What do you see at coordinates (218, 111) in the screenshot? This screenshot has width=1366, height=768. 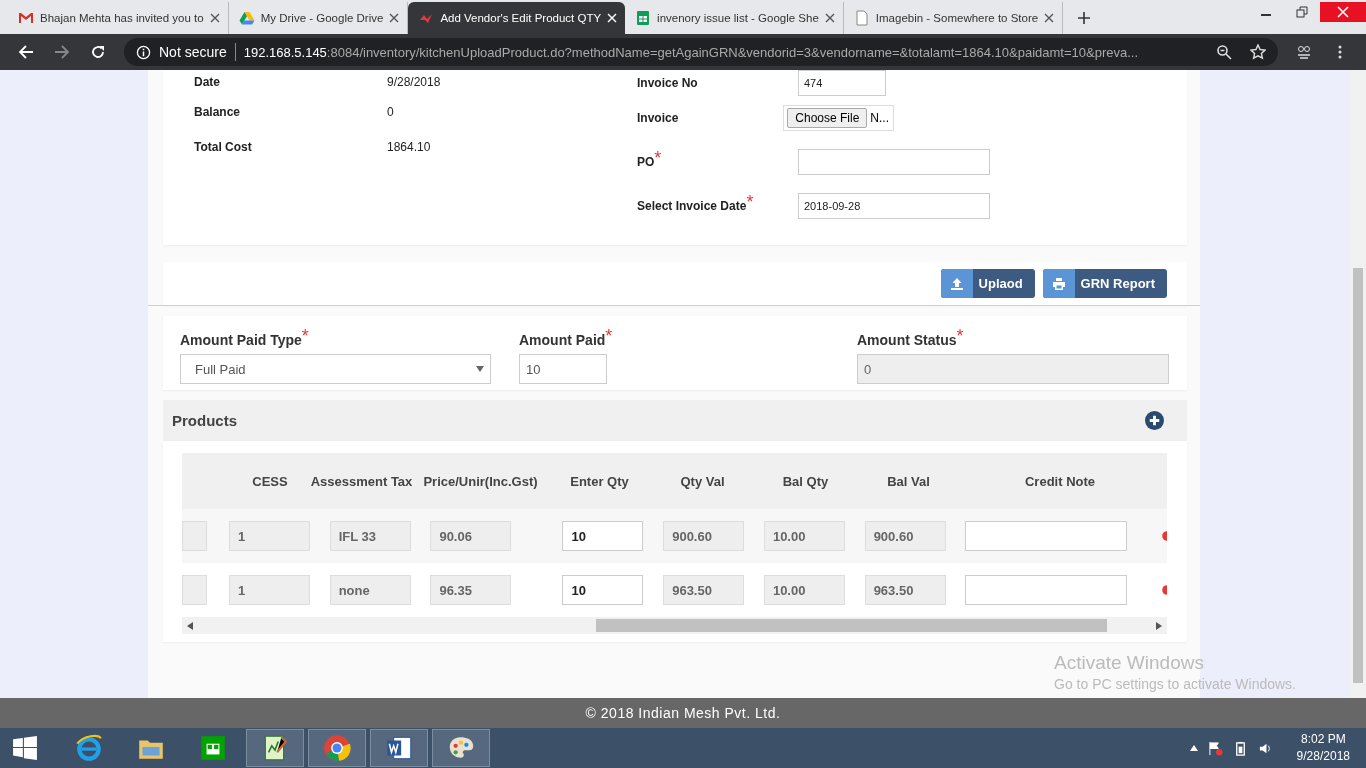 I see `summary-label: Balance` at bounding box center [218, 111].